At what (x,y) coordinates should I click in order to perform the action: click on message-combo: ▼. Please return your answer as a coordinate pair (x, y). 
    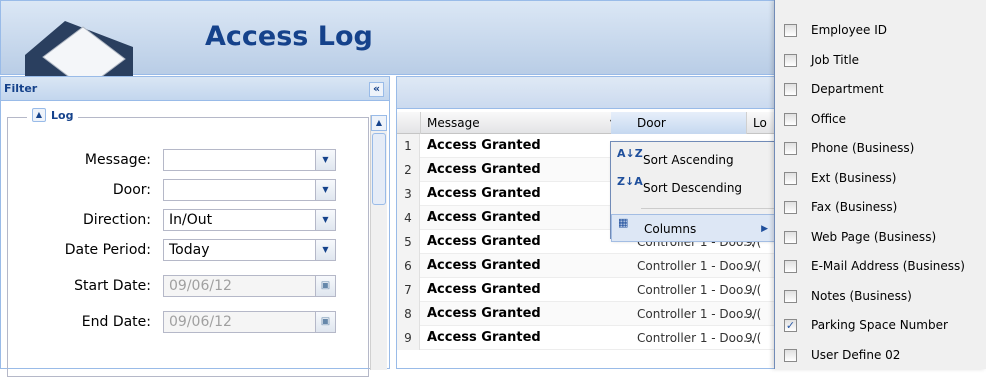
    Looking at the image, I should click on (249, 160).